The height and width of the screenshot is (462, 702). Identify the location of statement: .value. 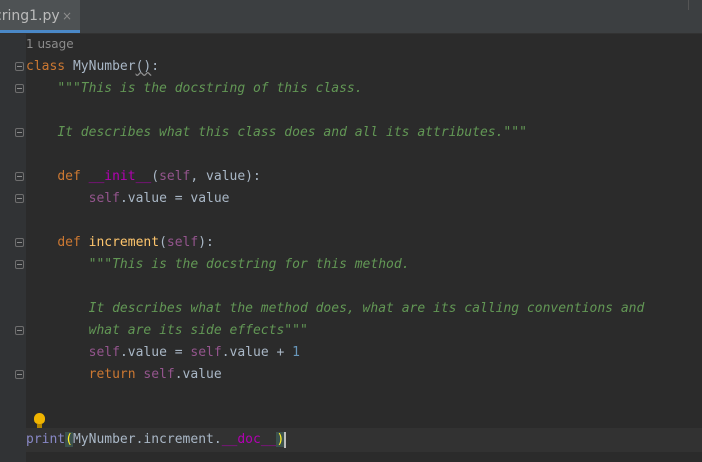
(198, 374).